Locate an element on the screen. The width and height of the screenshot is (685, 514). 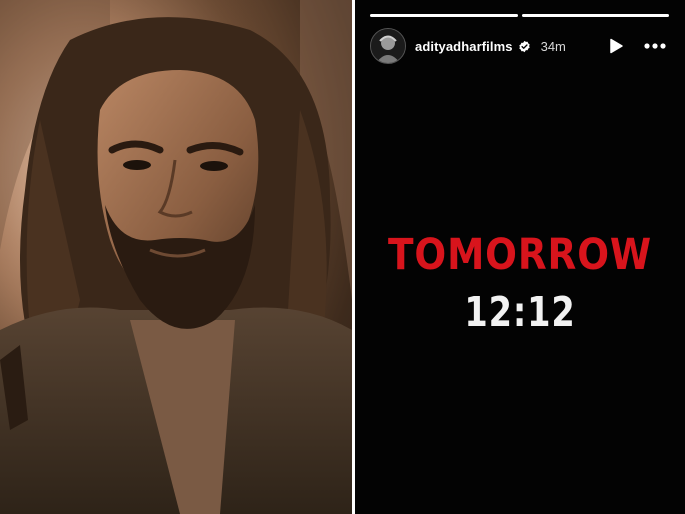
story-timestamp: 34m is located at coordinates (553, 46).